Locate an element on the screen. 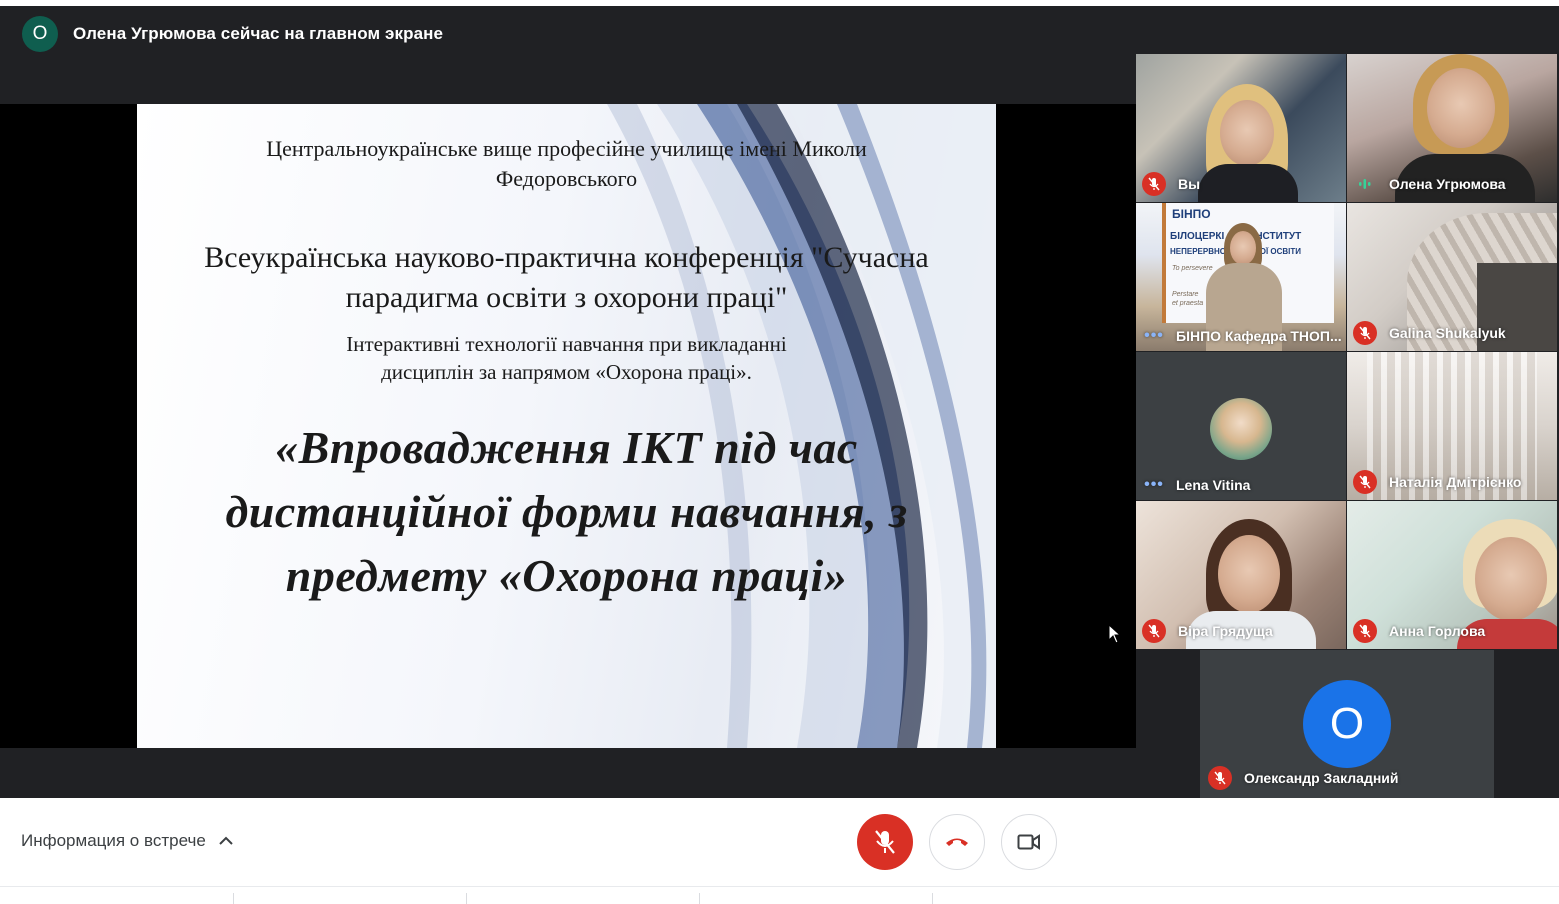  participant-name-label: ••• Lena Vitina is located at coordinates (1196, 485).